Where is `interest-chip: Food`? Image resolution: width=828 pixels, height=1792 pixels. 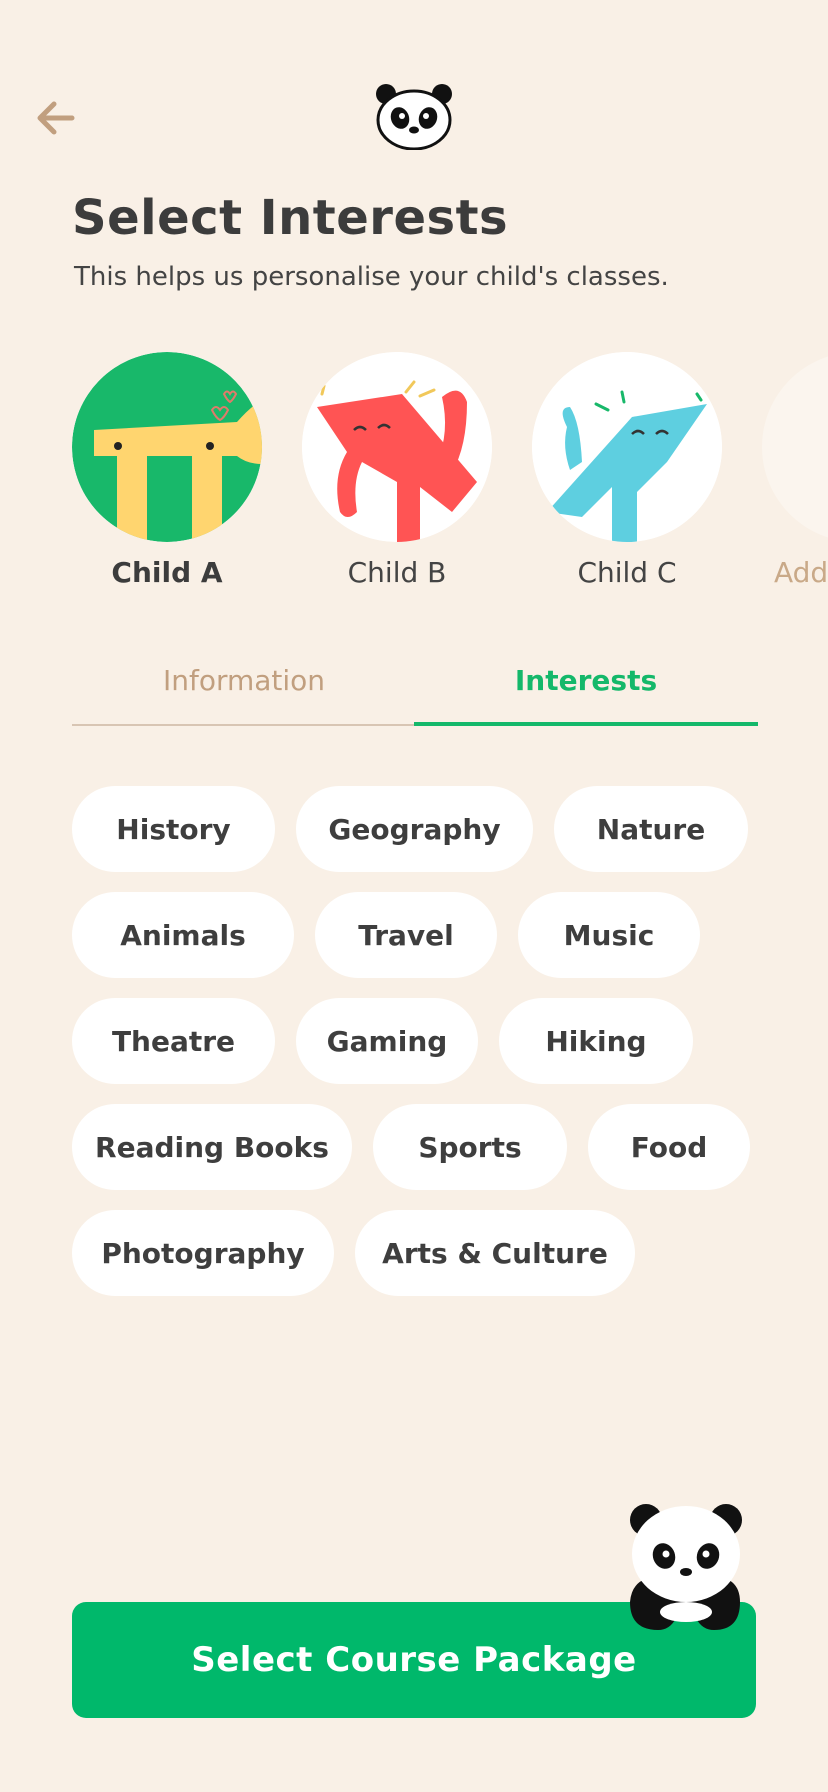
interest-chip: Food is located at coordinates (669, 1147).